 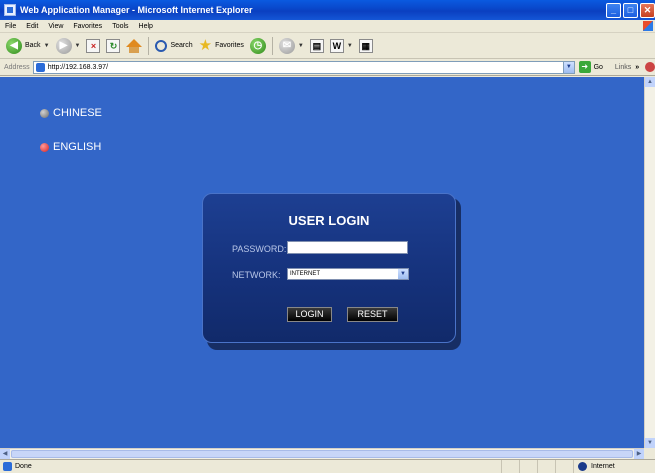 I want to click on discuss-icon: ▦, so click(x=365, y=45).